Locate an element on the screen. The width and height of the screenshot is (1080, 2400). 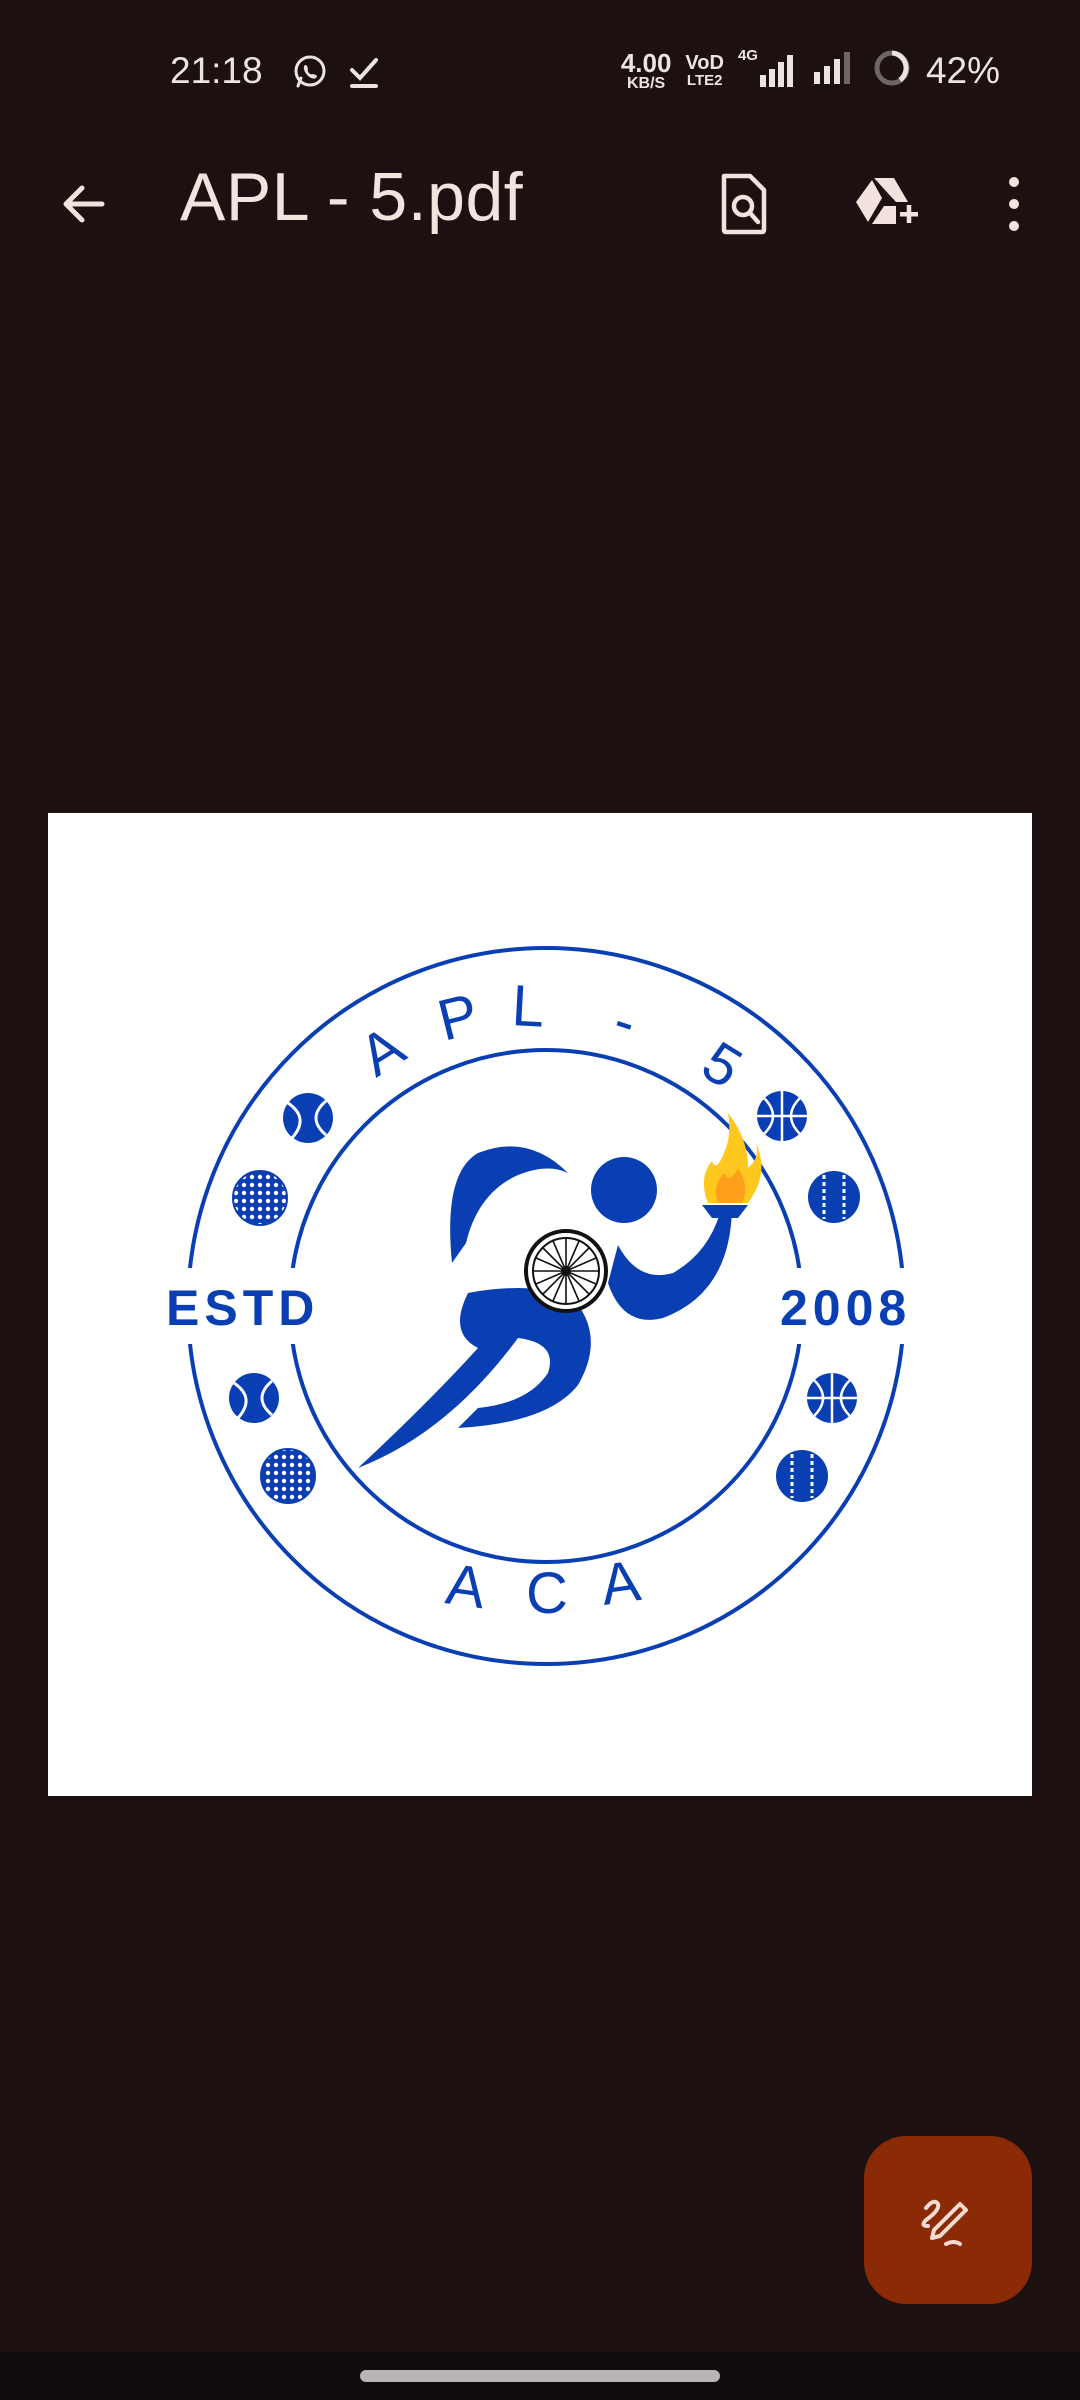
top-app-bar: APL - 5.pdf is located at coordinates (540, 200).